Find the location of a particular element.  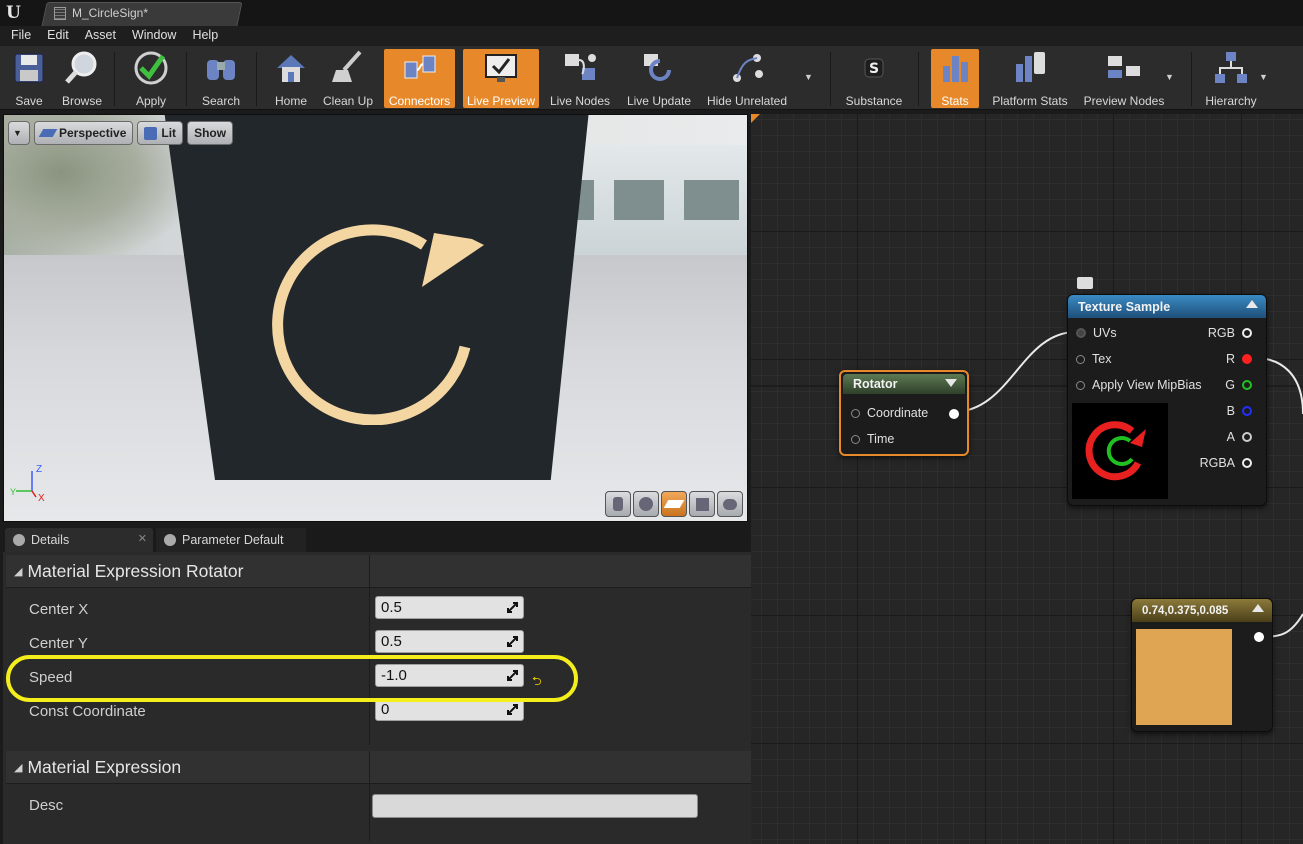

cylinder-preview-button is located at coordinates (618, 504).